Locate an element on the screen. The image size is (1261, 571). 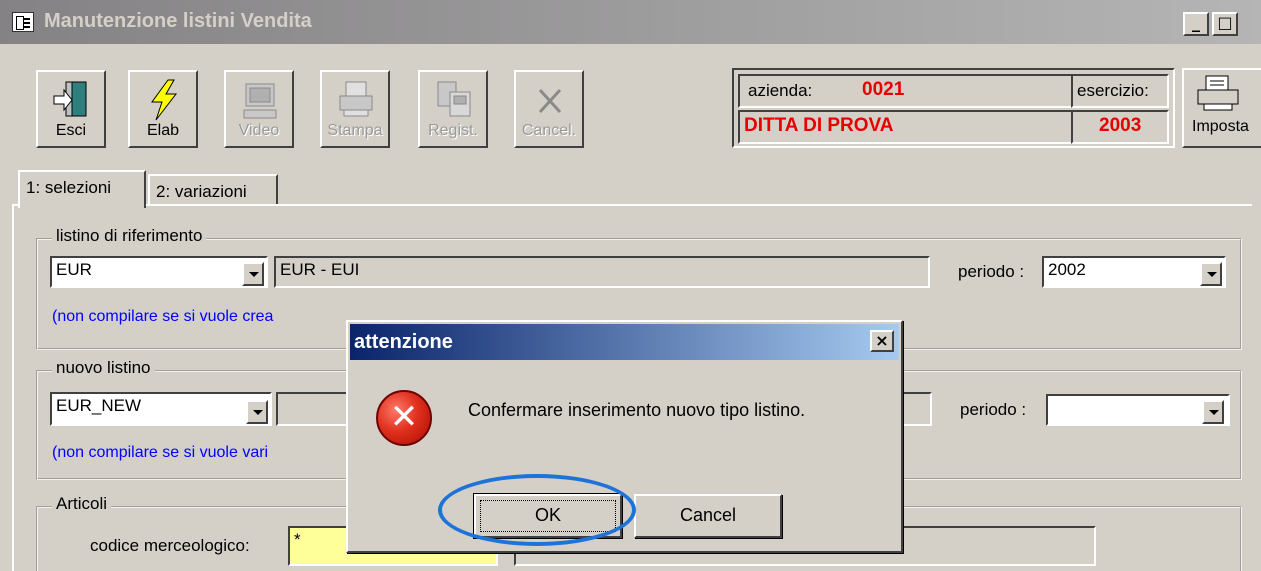
ref-periodo-label: periodo : is located at coordinates (991, 271).